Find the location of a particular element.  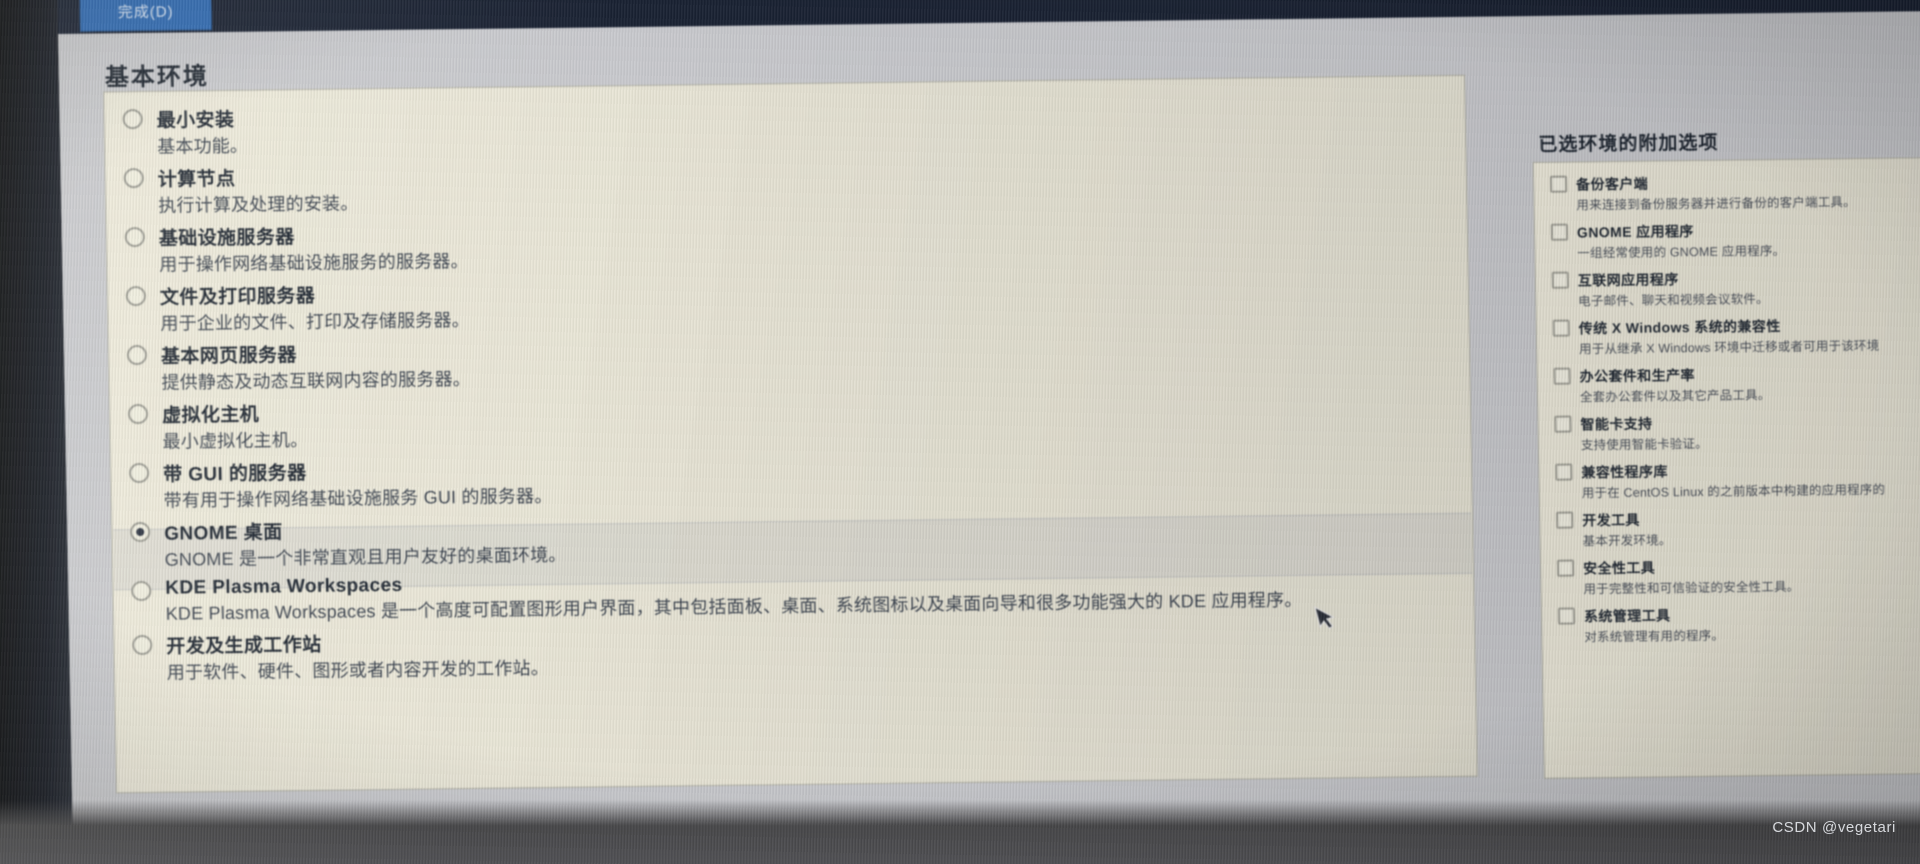

addons-heading: 已选环境的附加选项 is located at coordinates (1628, 144).